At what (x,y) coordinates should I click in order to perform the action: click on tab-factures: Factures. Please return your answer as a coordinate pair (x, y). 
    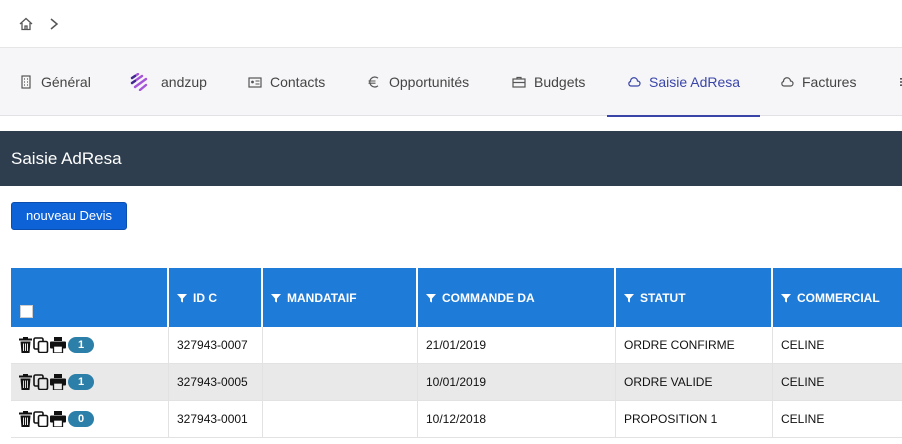
    Looking at the image, I should click on (818, 82).